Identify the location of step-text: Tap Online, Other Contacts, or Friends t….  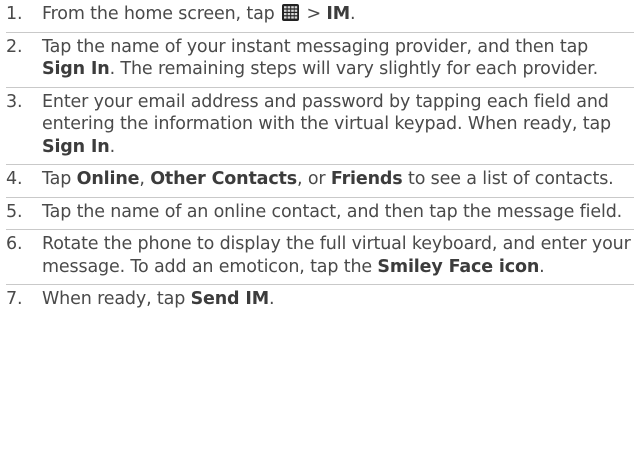
(328, 179).